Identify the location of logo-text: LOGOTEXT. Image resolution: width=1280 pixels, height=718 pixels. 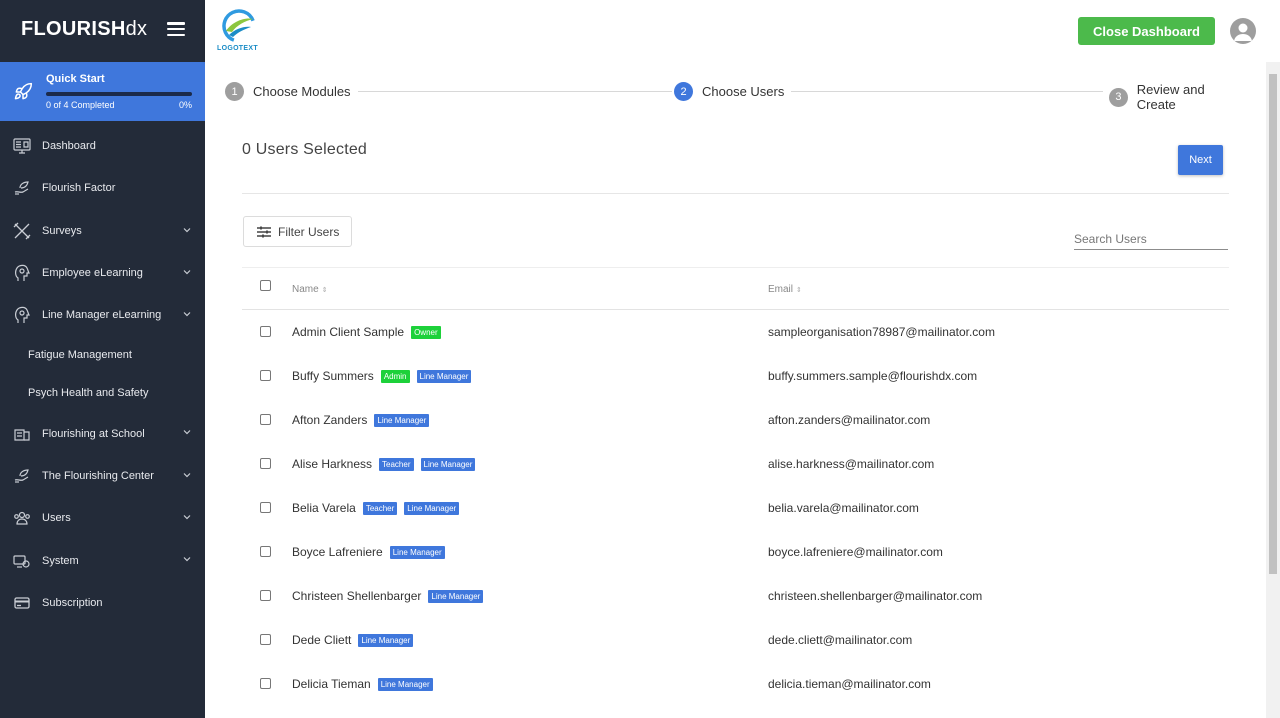
(237, 48).